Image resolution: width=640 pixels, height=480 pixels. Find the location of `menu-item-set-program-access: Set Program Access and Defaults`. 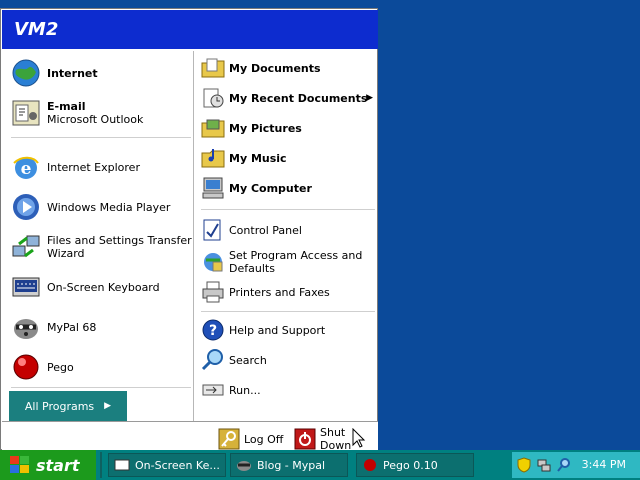

menu-item-set-program-access: Set Program Access and Defaults is located at coordinates (289, 262).